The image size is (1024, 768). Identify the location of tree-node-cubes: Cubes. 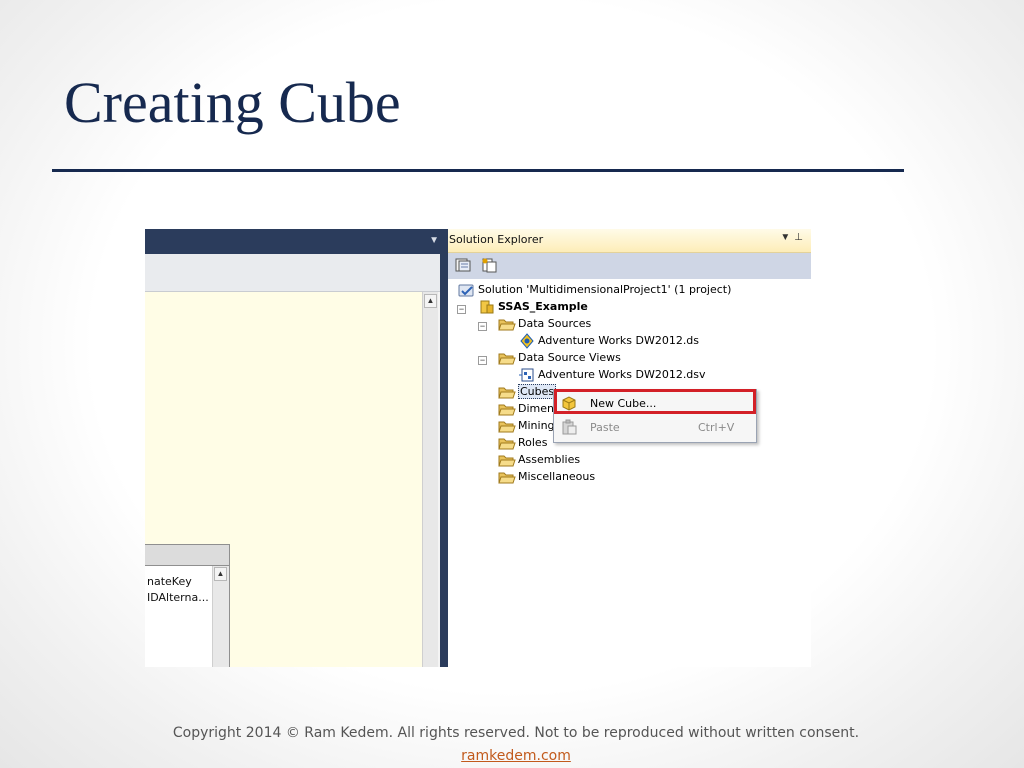
(527, 391).